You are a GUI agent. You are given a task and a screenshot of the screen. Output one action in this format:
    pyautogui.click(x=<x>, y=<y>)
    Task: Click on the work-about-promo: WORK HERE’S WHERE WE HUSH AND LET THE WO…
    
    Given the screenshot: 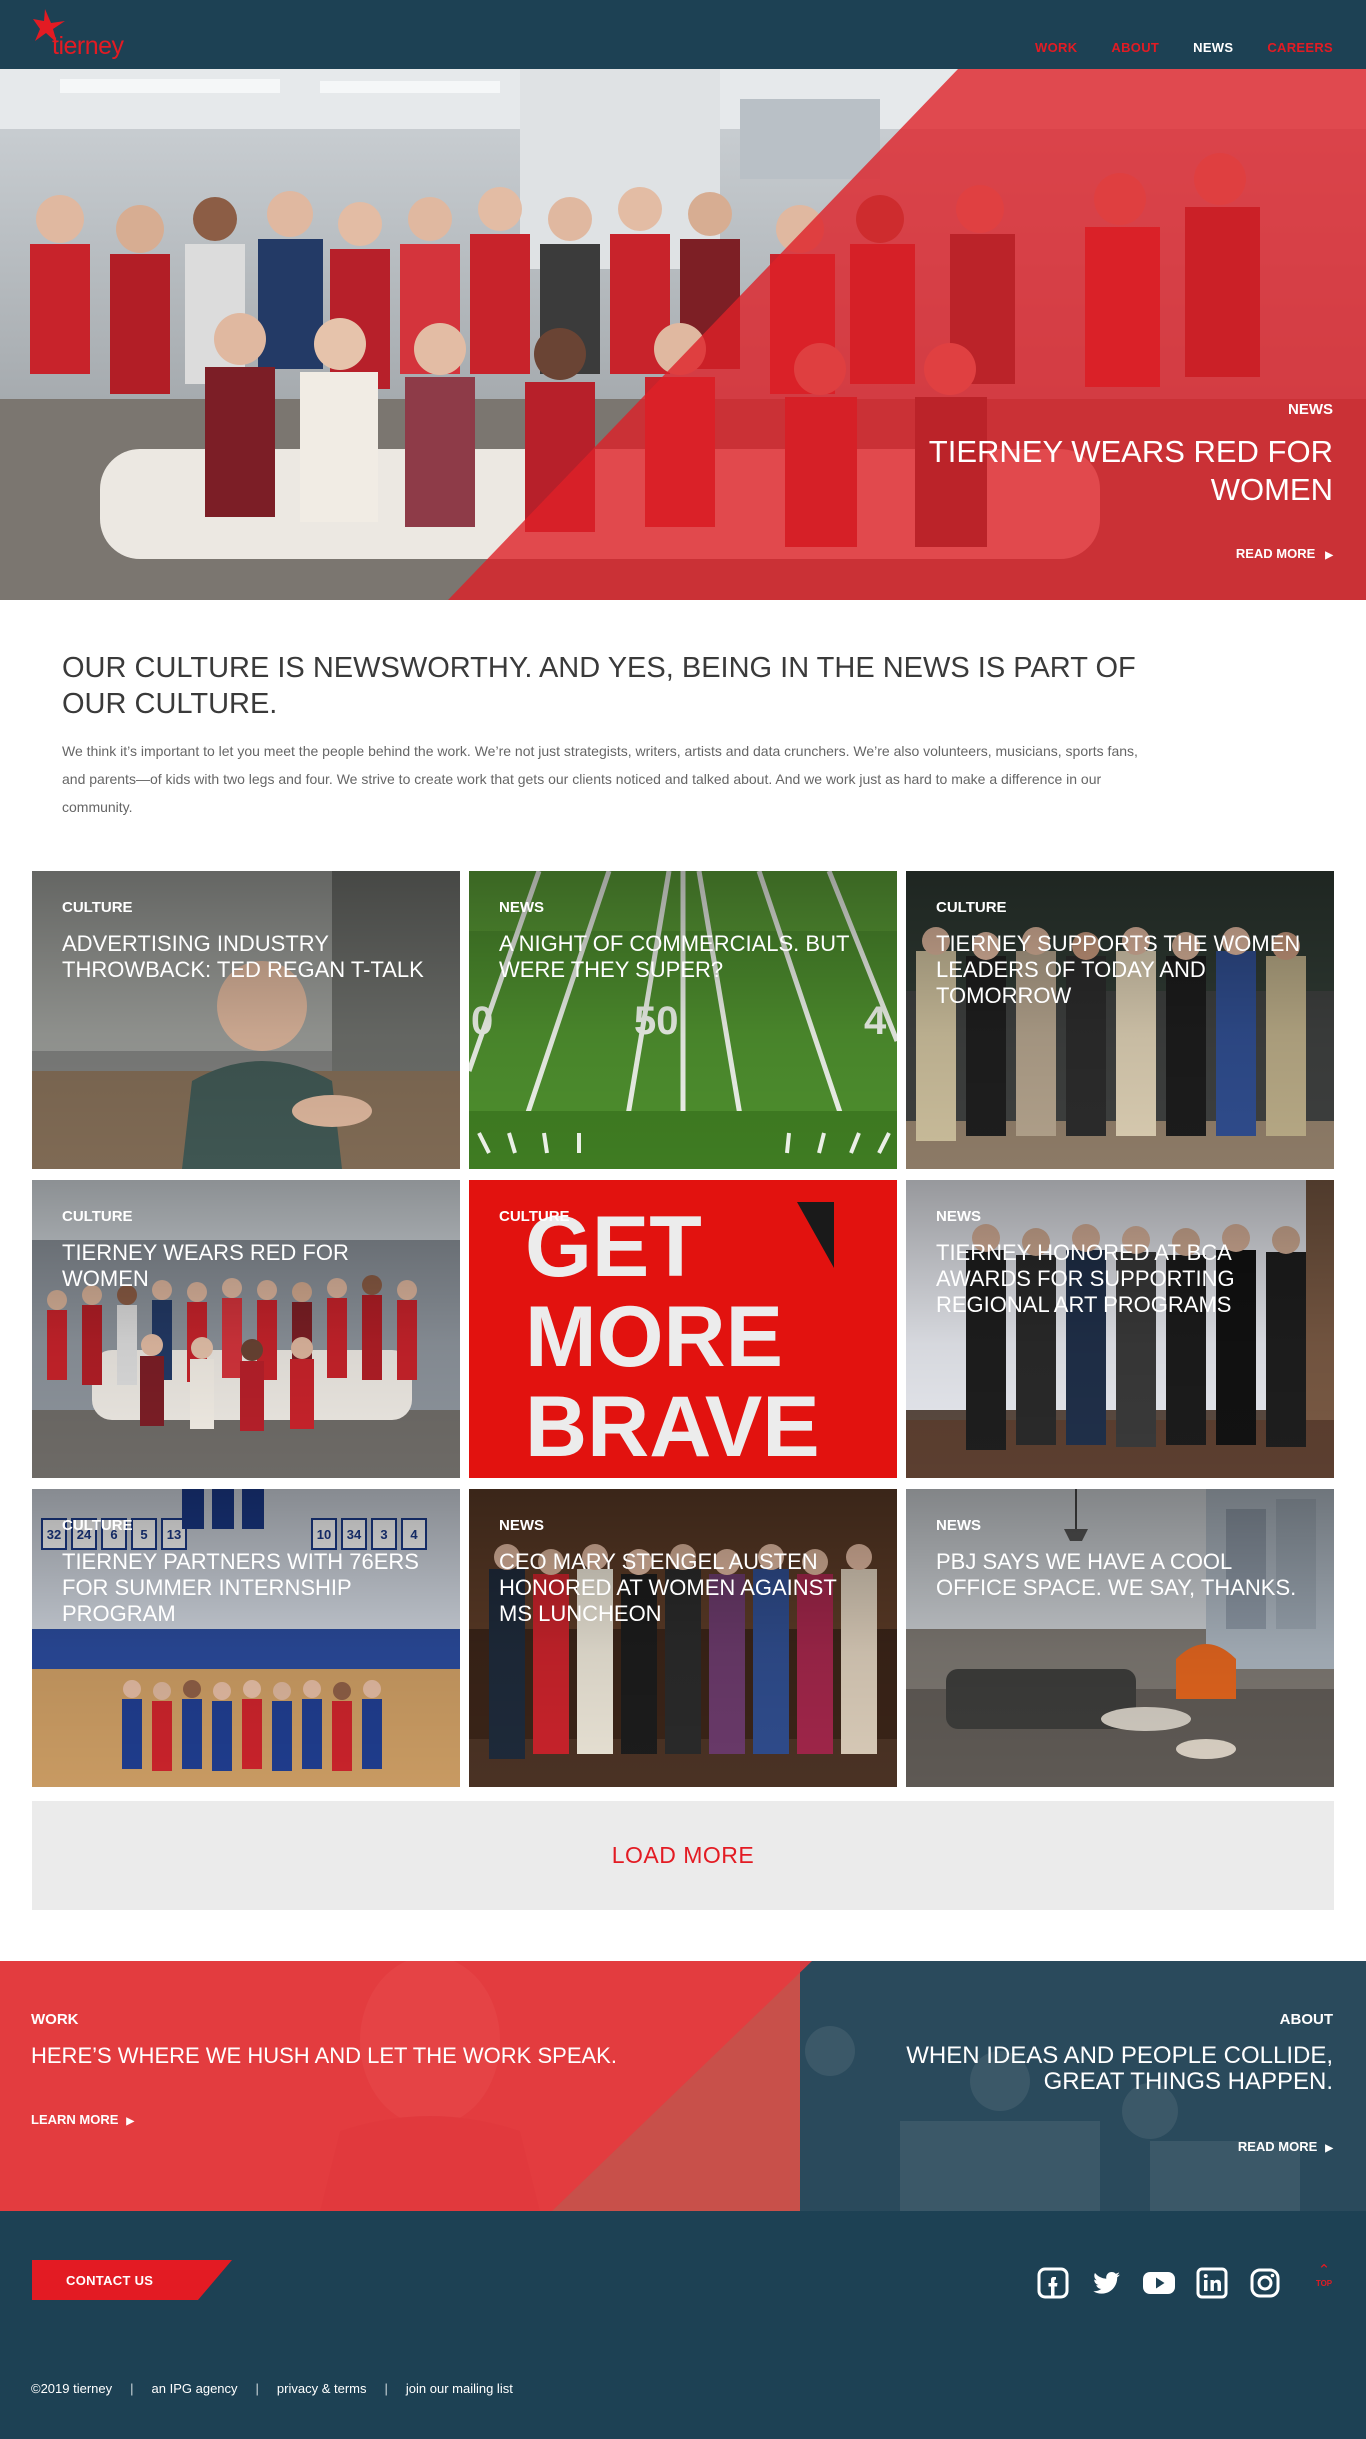 What is the action you would take?
    pyautogui.click(x=683, y=2086)
    